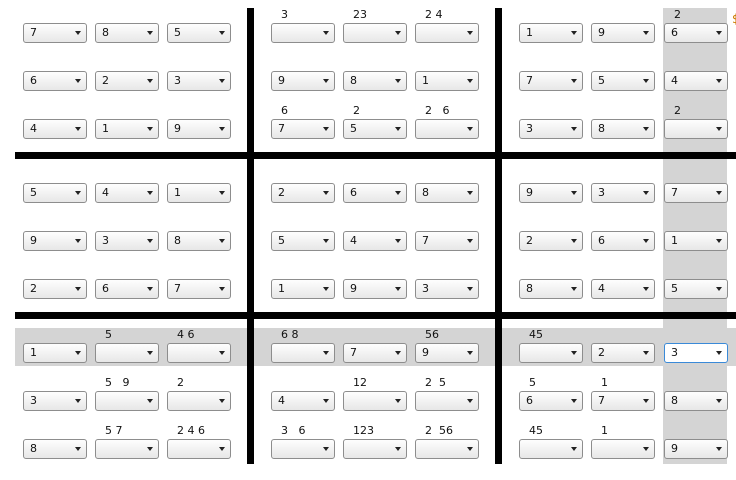  Describe the element at coordinates (127, 129) in the screenshot. I see `cell-dropdown-r3c2: 1` at that location.